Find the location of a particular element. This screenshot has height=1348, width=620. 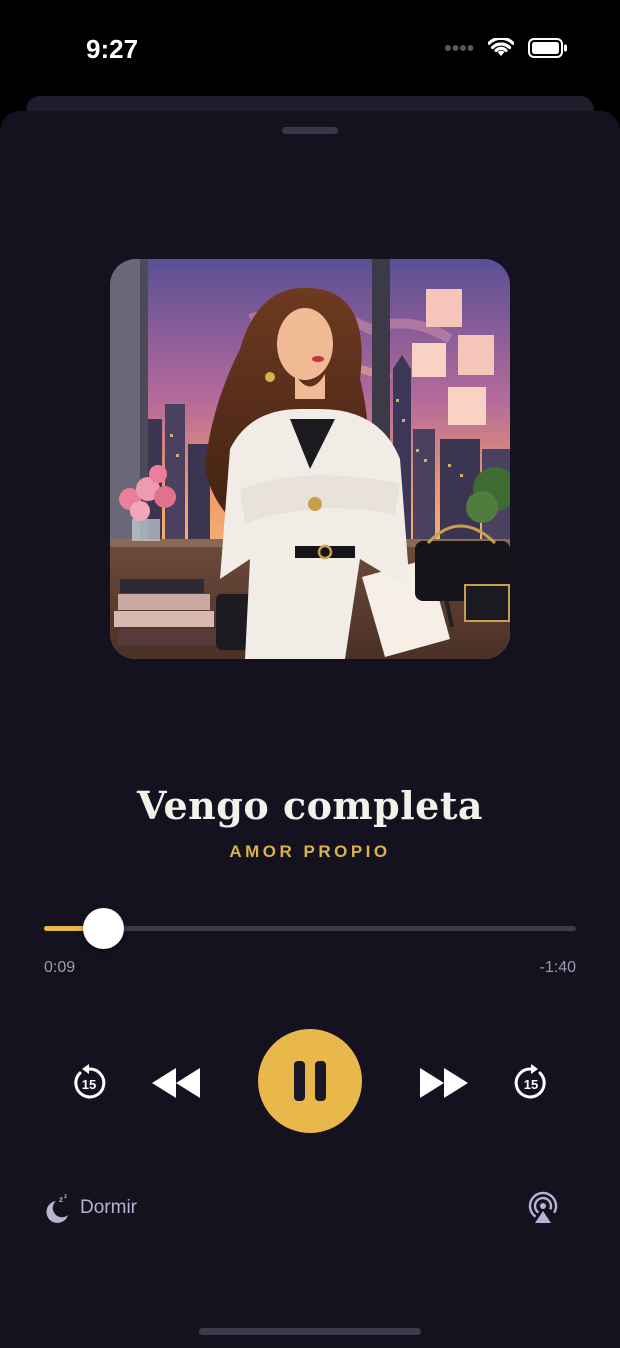

skip-back-15-button: 15 is located at coordinates (89, 1083).